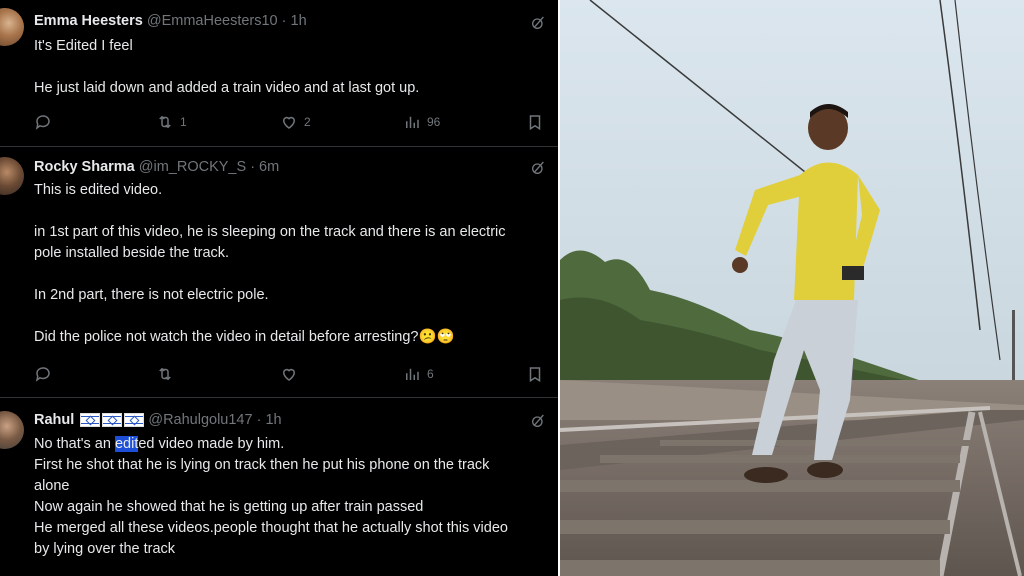  I want to click on views-count: 6, so click(430, 374).